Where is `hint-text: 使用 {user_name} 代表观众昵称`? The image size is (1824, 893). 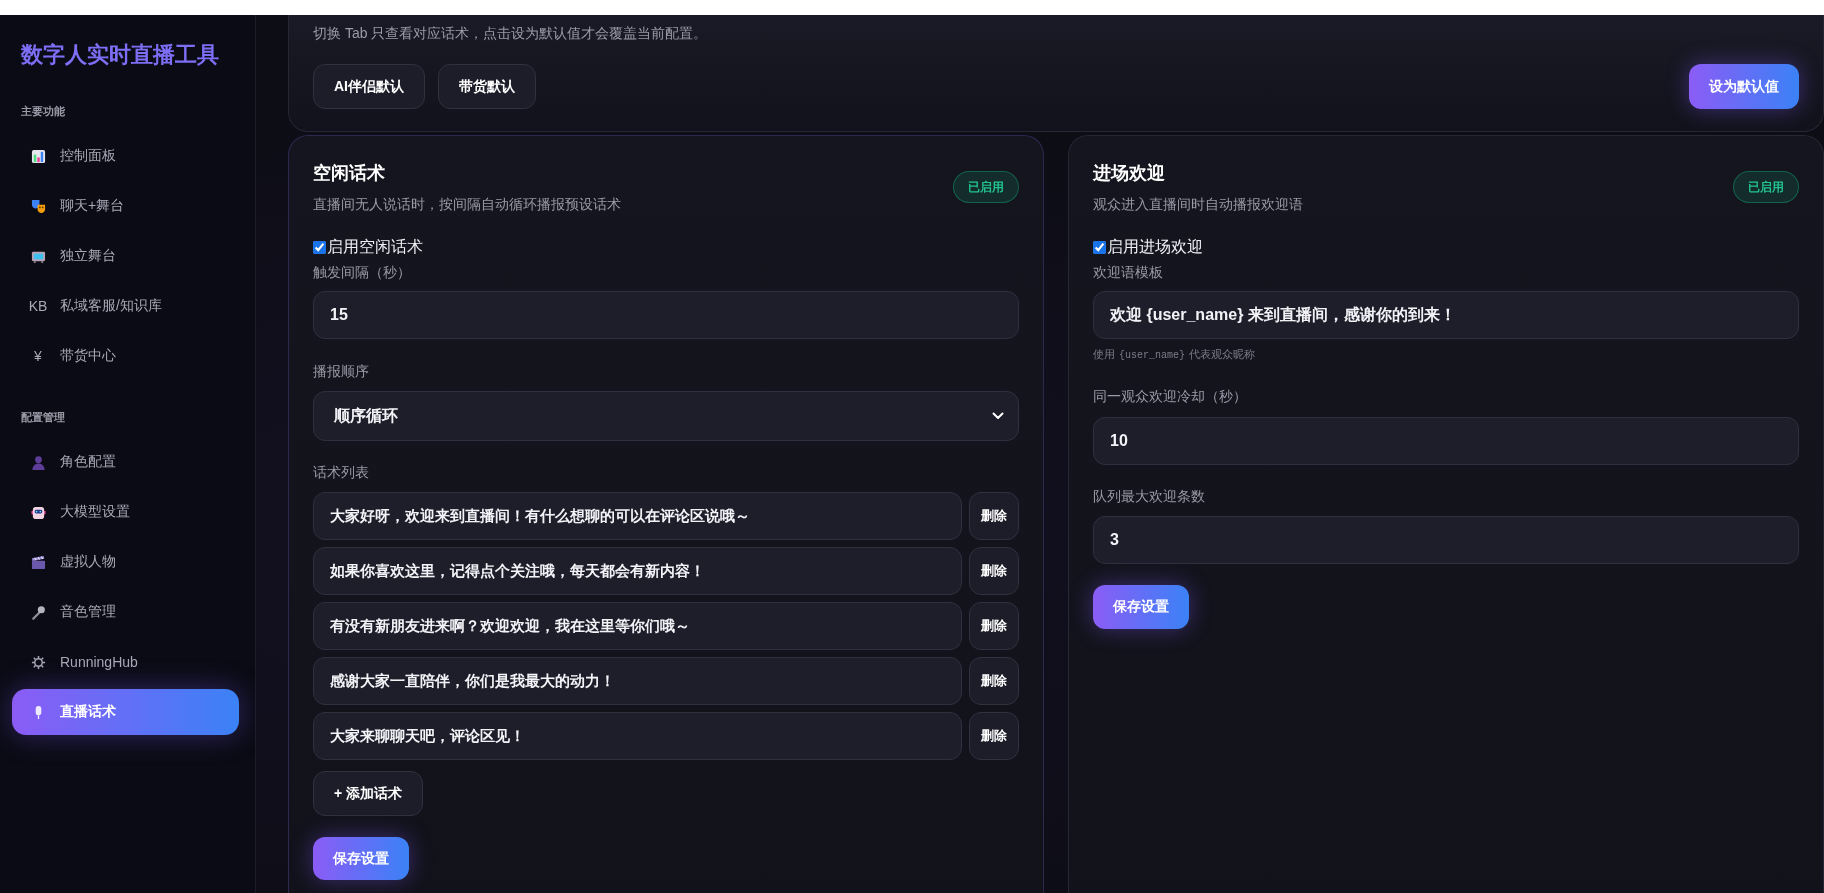 hint-text: 使用 {user_name} 代表观众昵称 is located at coordinates (1174, 355).